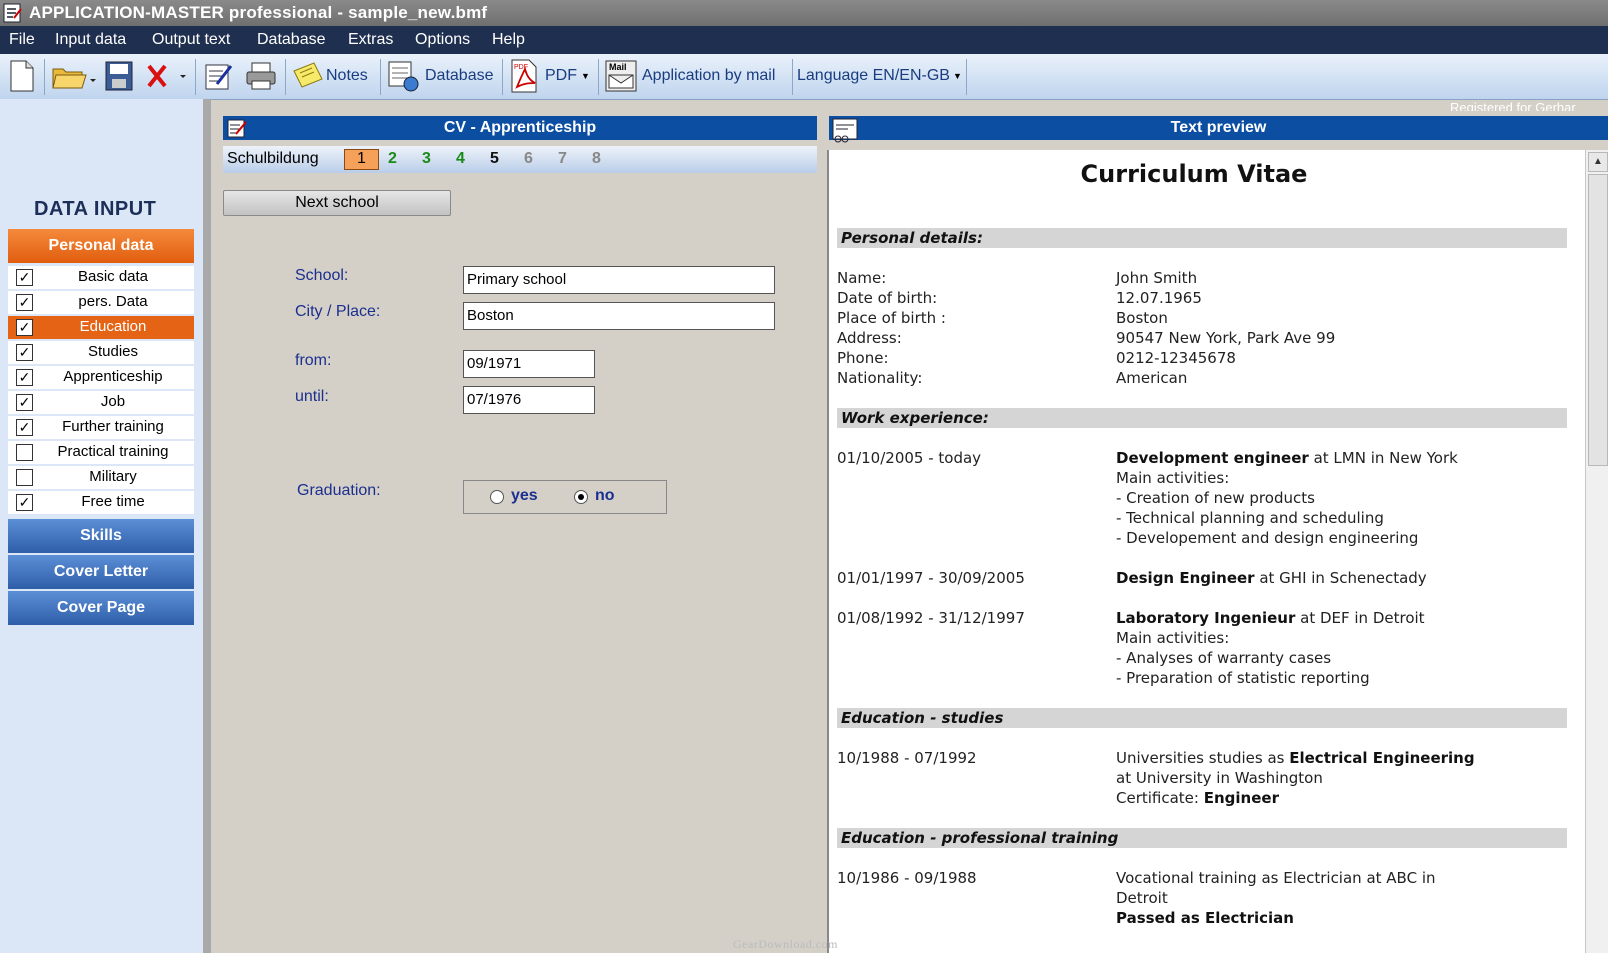  I want to click on edit-button, so click(219, 76).